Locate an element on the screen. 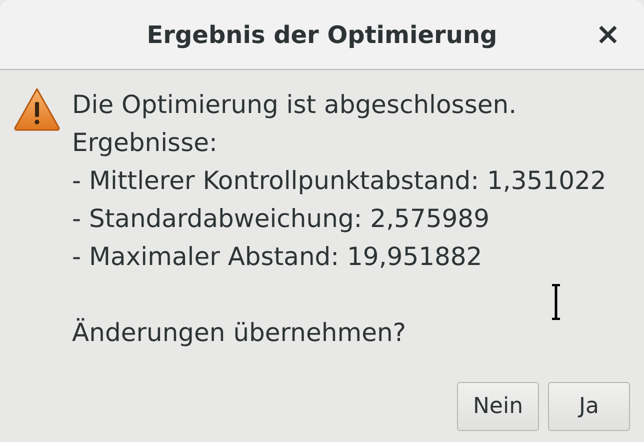  dialog-button: Ja is located at coordinates (589, 406).